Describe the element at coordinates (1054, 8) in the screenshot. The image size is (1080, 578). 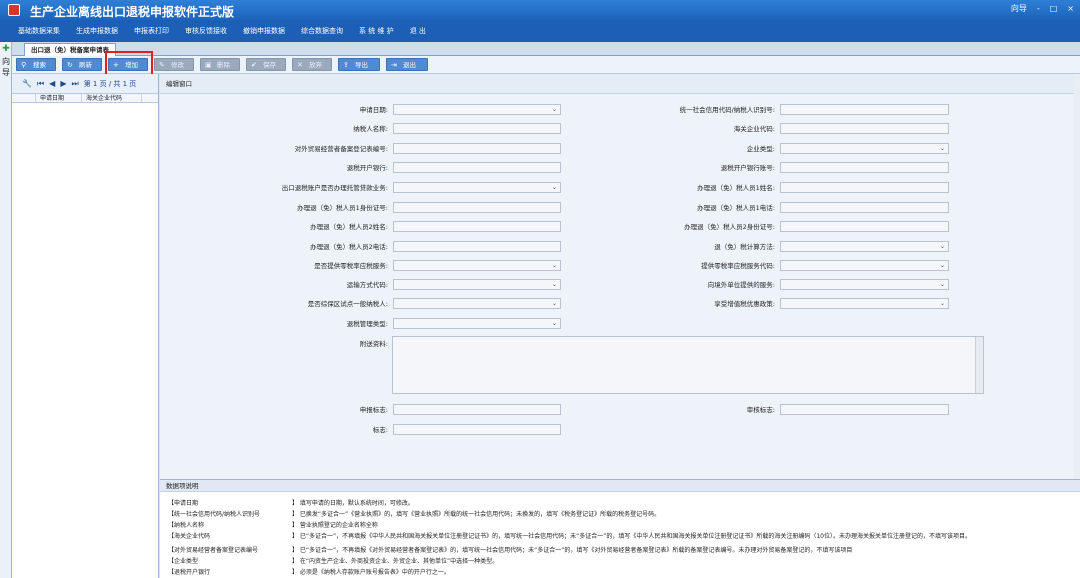
I see `maximize-icon: □` at that location.